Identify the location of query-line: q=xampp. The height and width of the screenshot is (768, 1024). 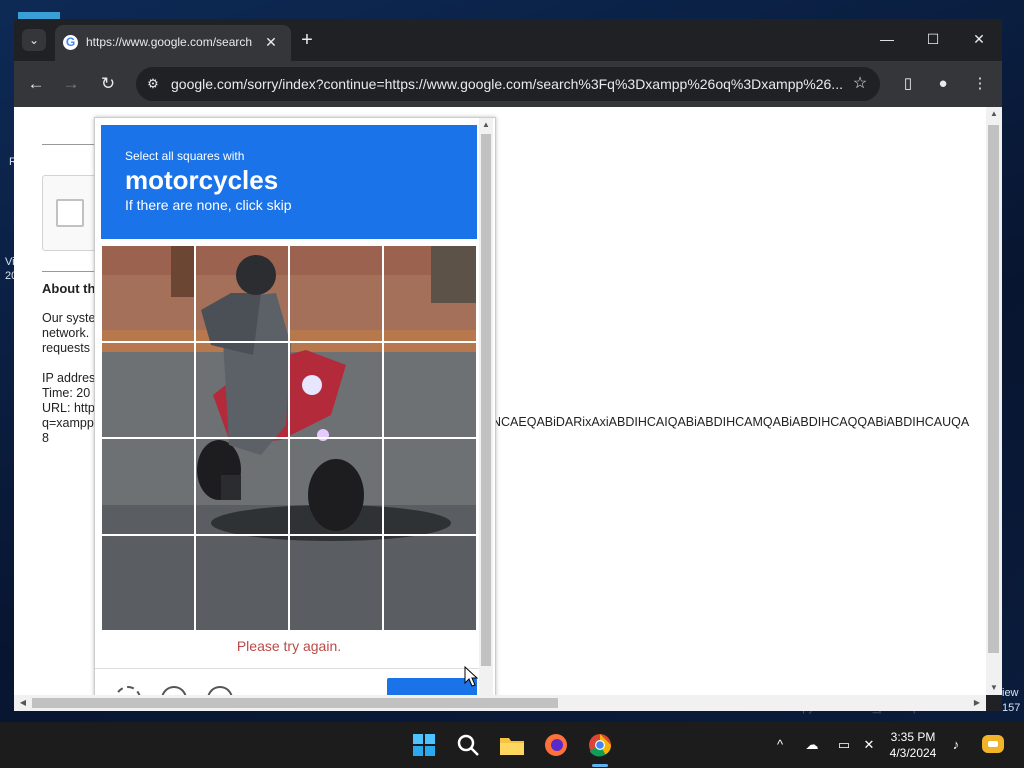
(68, 423).